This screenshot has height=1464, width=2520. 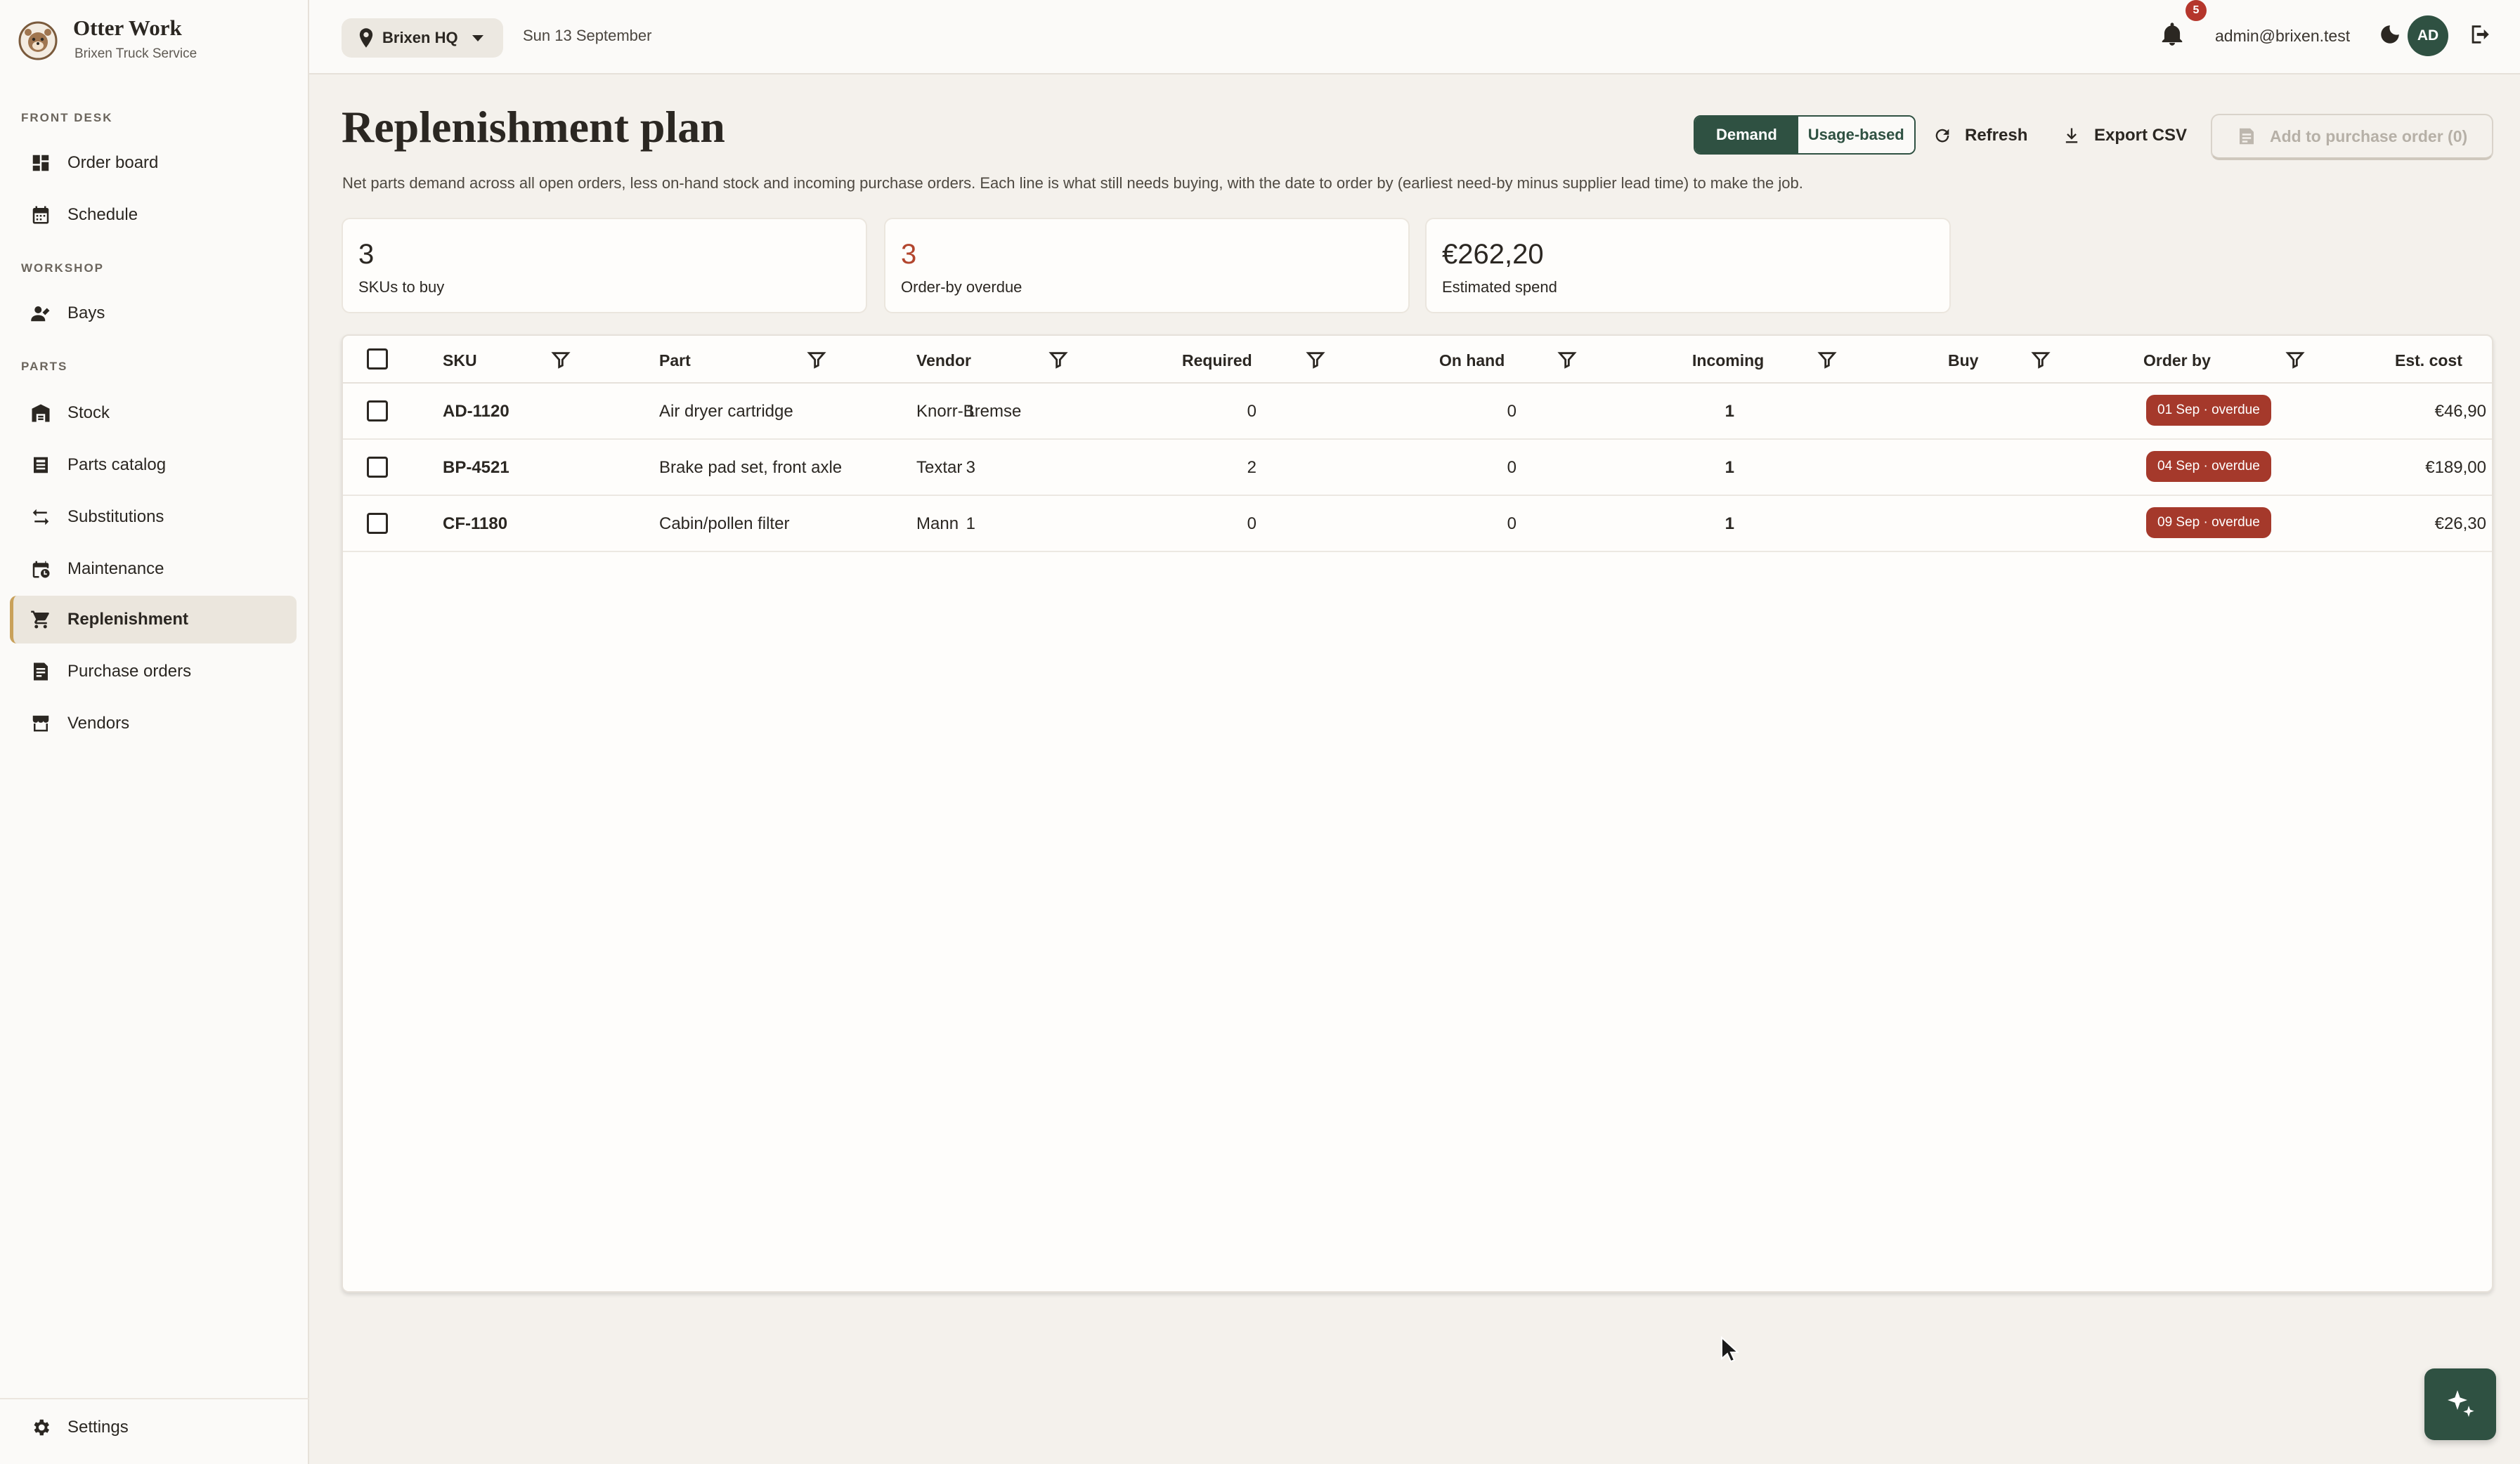 I want to click on user-email: admin@brixen.test, so click(x=2283, y=36).